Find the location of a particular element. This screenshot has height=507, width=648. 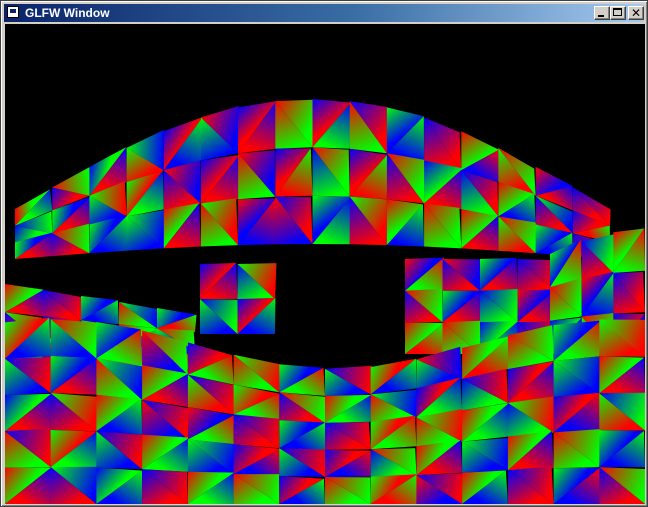

close-icon: ✕ is located at coordinates (636, 13).